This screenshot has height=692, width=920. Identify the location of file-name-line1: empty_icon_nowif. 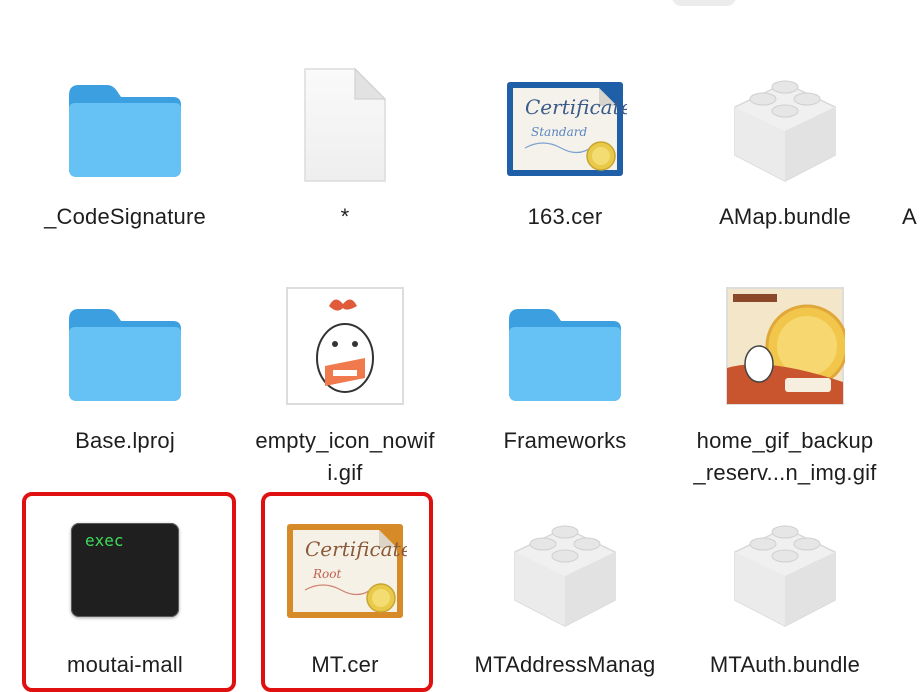
(345, 440).